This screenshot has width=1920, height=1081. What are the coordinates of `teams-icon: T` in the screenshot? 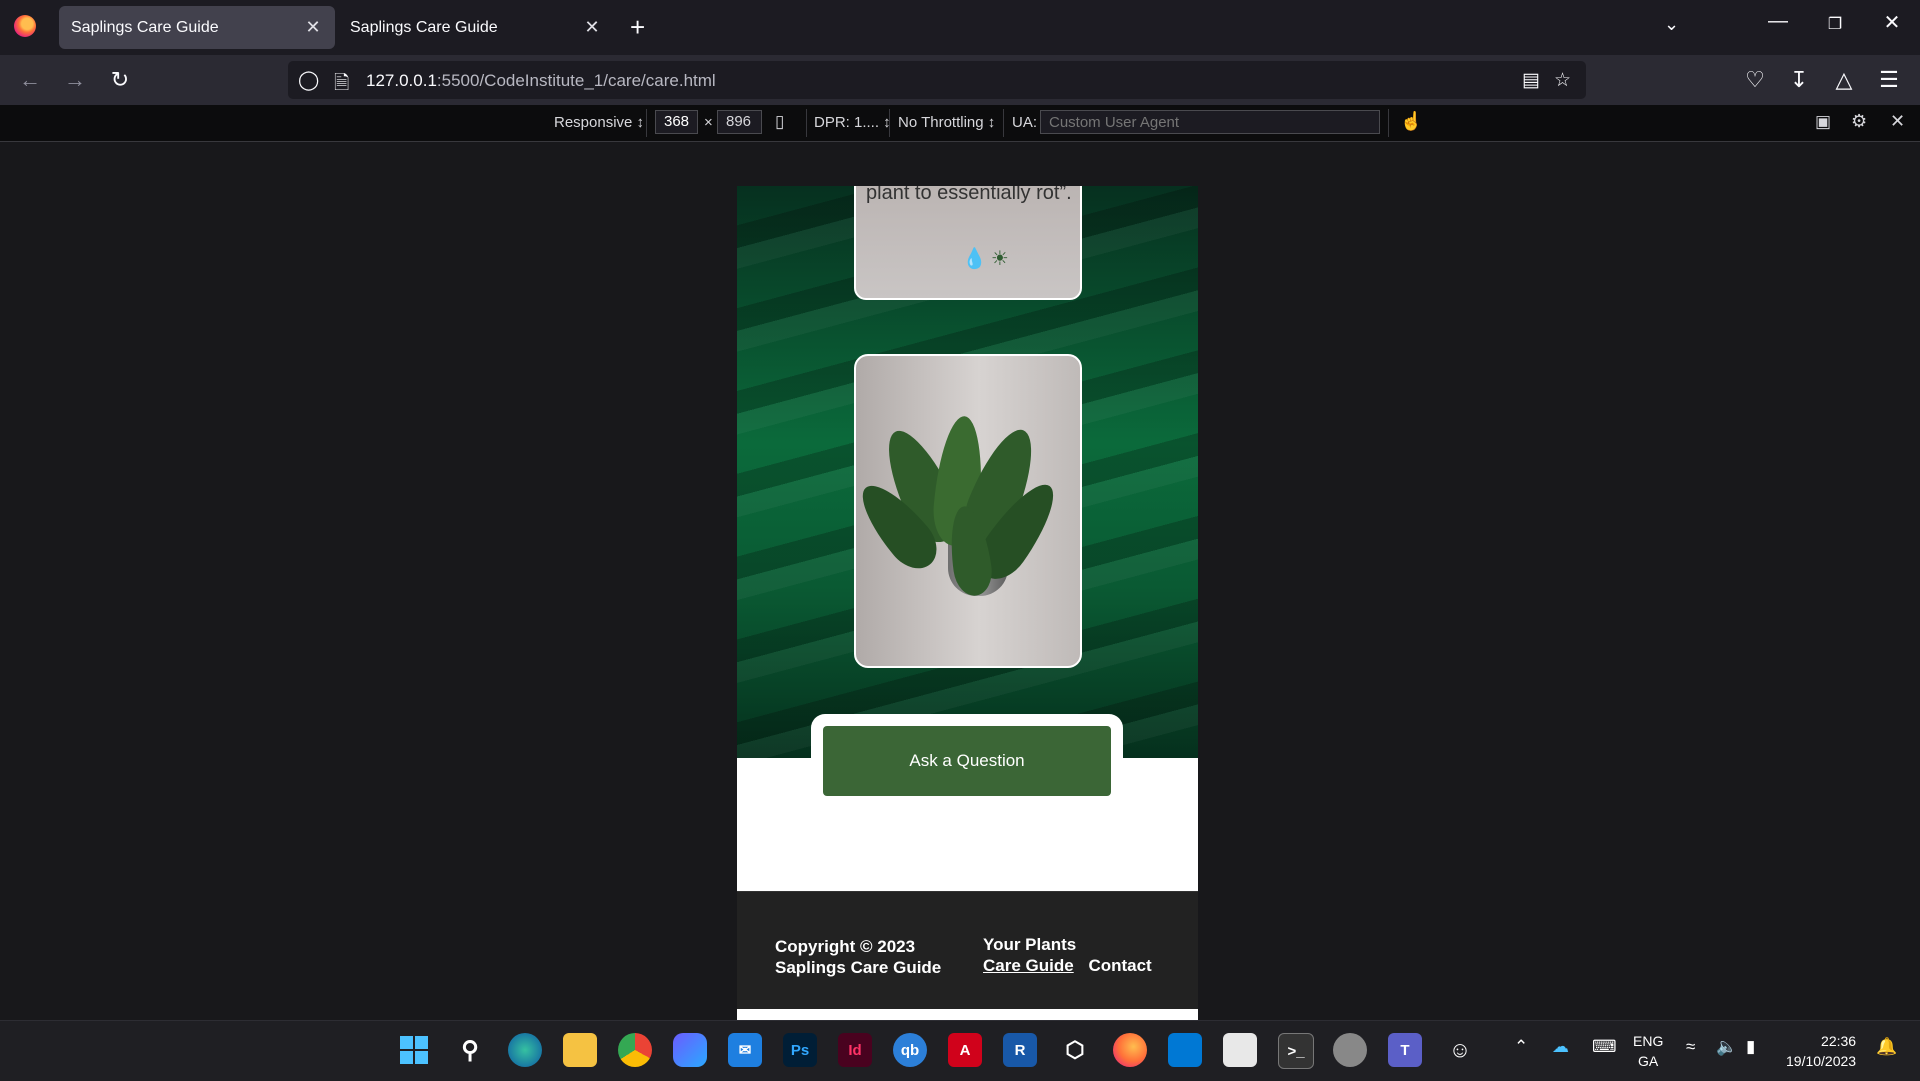 It's located at (1405, 1050).